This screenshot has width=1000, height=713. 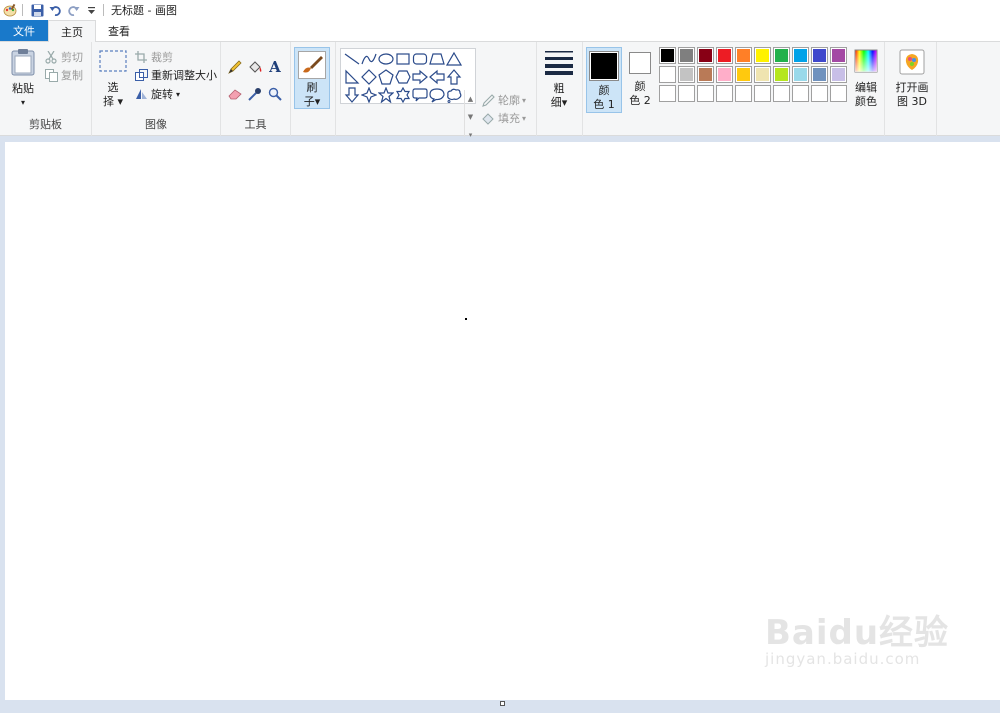 What do you see at coordinates (63, 57) in the screenshot?
I see `cut-button: 剪切` at bounding box center [63, 57].